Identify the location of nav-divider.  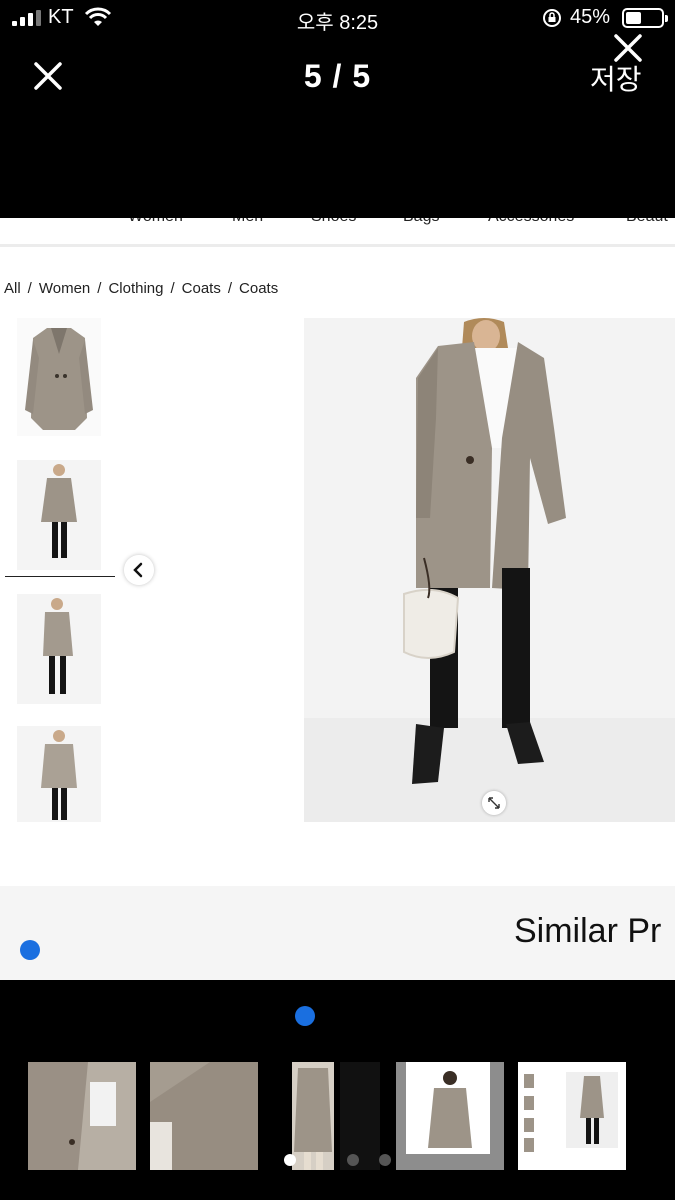
(337, 245).